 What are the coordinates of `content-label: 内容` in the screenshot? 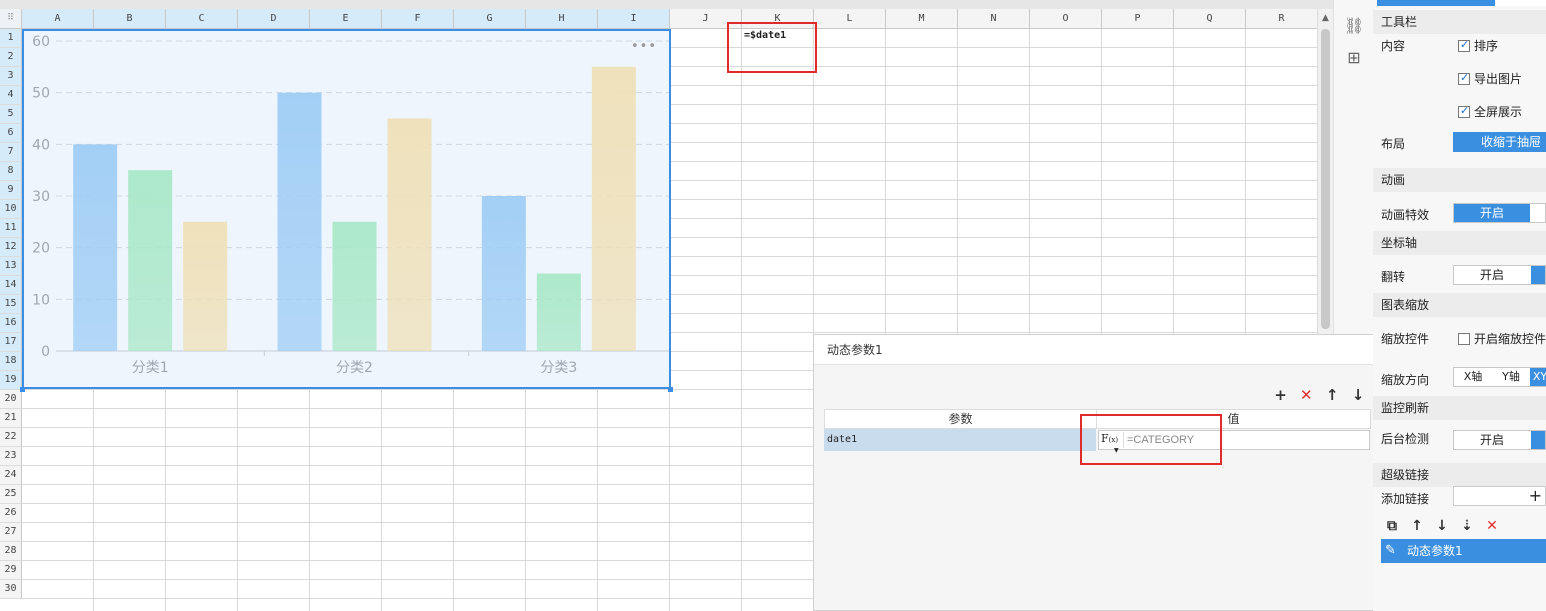 It's located at (1393, 46).